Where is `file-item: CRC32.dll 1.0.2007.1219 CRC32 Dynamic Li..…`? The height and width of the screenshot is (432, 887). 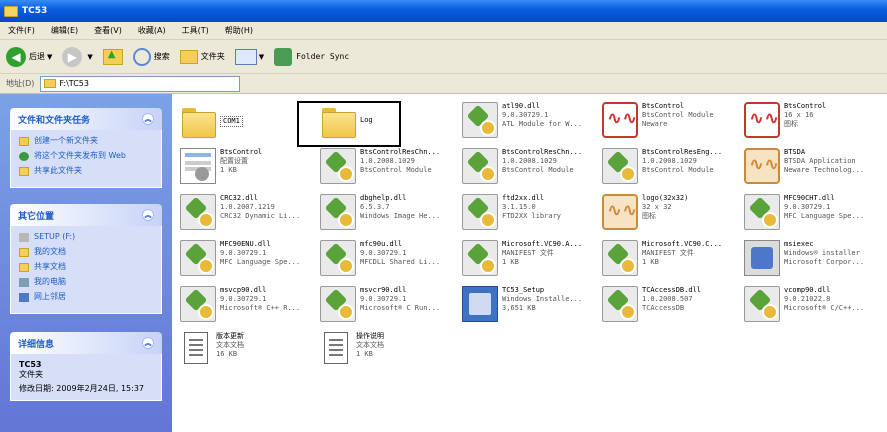 file-item: CRC32.dll 1.0.2007.1219 CRC32 Dynamic Li..… is located at coordinates (240, 212).